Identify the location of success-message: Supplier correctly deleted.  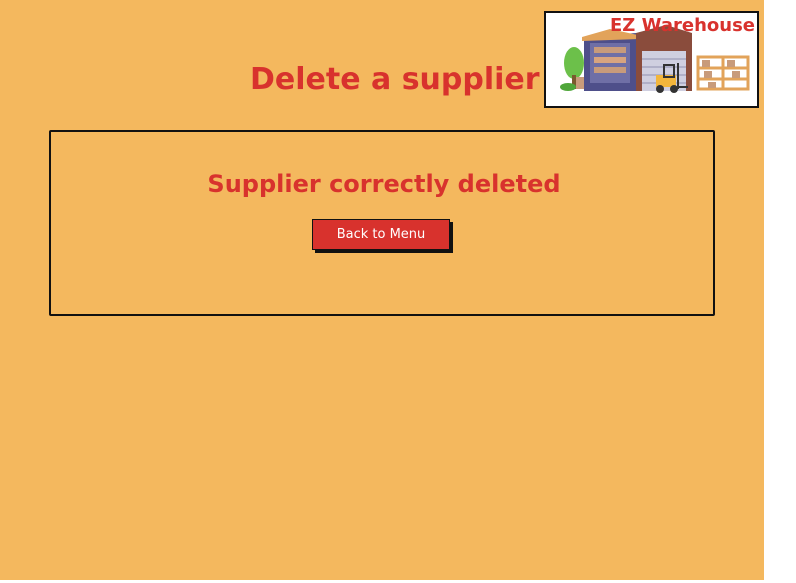
(384, 184).